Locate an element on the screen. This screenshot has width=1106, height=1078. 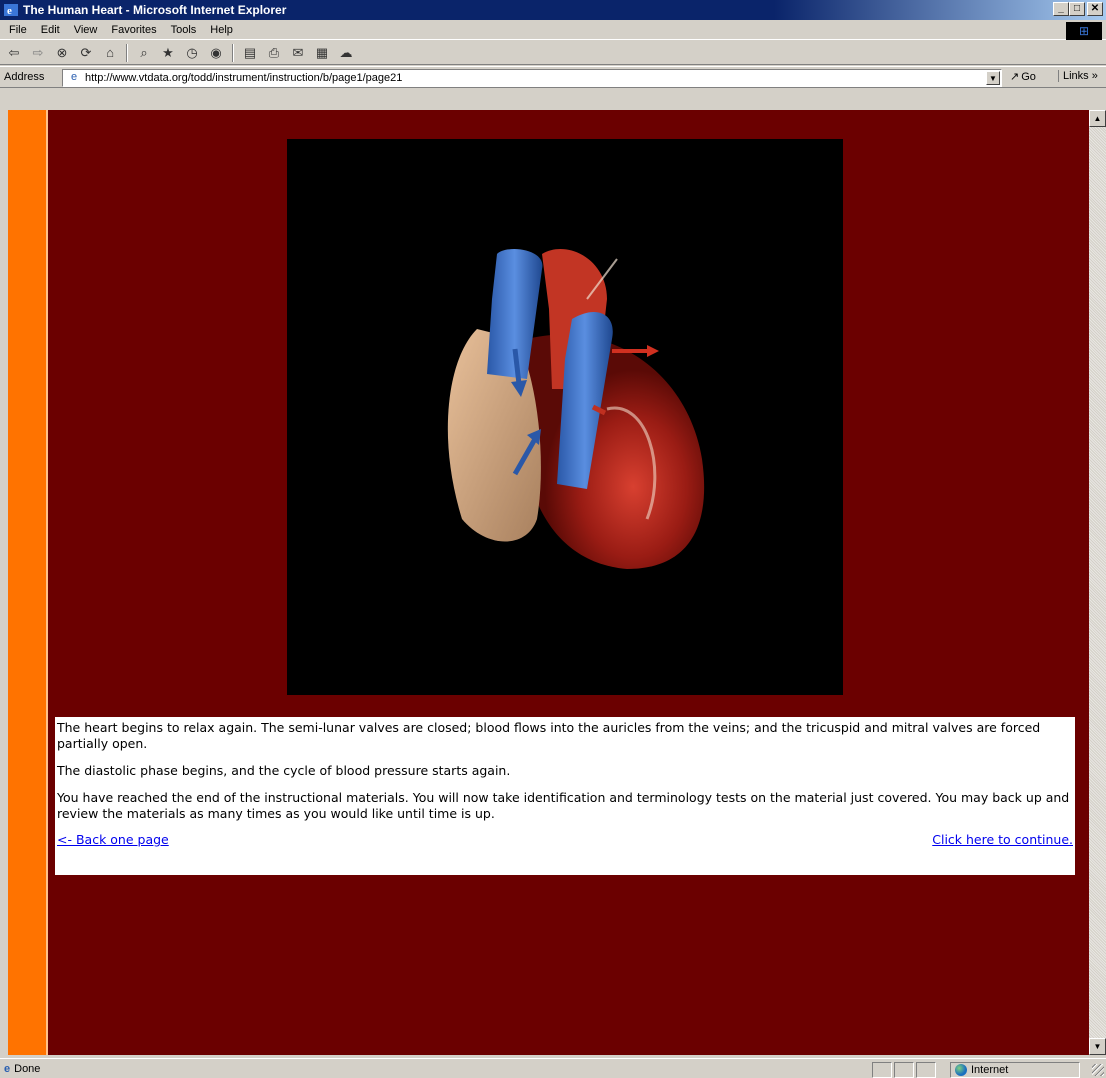
status-area: e Done is located at coordinates (20, 1069).